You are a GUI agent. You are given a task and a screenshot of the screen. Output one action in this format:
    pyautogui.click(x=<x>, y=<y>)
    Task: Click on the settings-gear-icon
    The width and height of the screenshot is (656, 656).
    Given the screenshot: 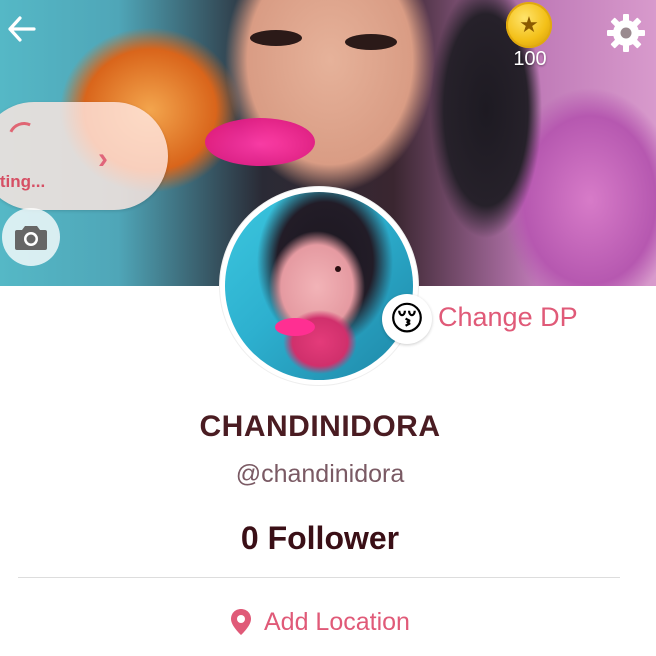 What is the action you would take?
    pyautogui.click(x=626, y=33)
    